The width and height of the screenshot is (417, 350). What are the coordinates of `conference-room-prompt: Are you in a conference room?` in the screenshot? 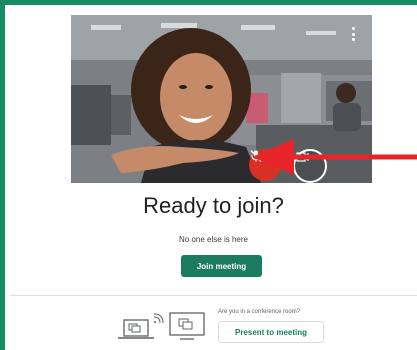 It's located at (259, 312).